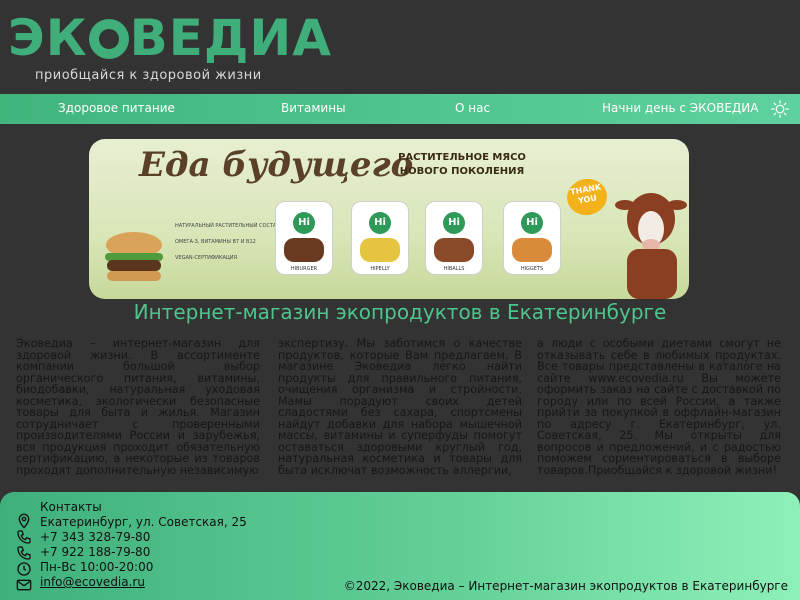 Image resolution: width=800 pixels, height=600 pixels. What do you see at coordinates (95, 552) in the screenshot?
I see `footer-phone-2: +7 922 188-79-80` at bounding box center [95, 552].